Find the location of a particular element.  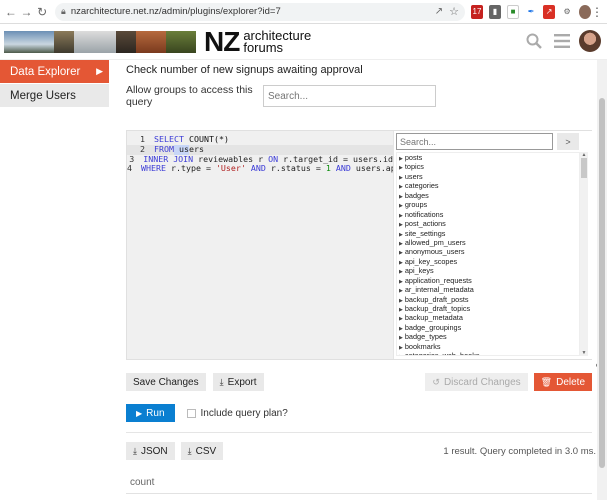

schema-table-item: ▶ categories is located at coordinates (488, 185).